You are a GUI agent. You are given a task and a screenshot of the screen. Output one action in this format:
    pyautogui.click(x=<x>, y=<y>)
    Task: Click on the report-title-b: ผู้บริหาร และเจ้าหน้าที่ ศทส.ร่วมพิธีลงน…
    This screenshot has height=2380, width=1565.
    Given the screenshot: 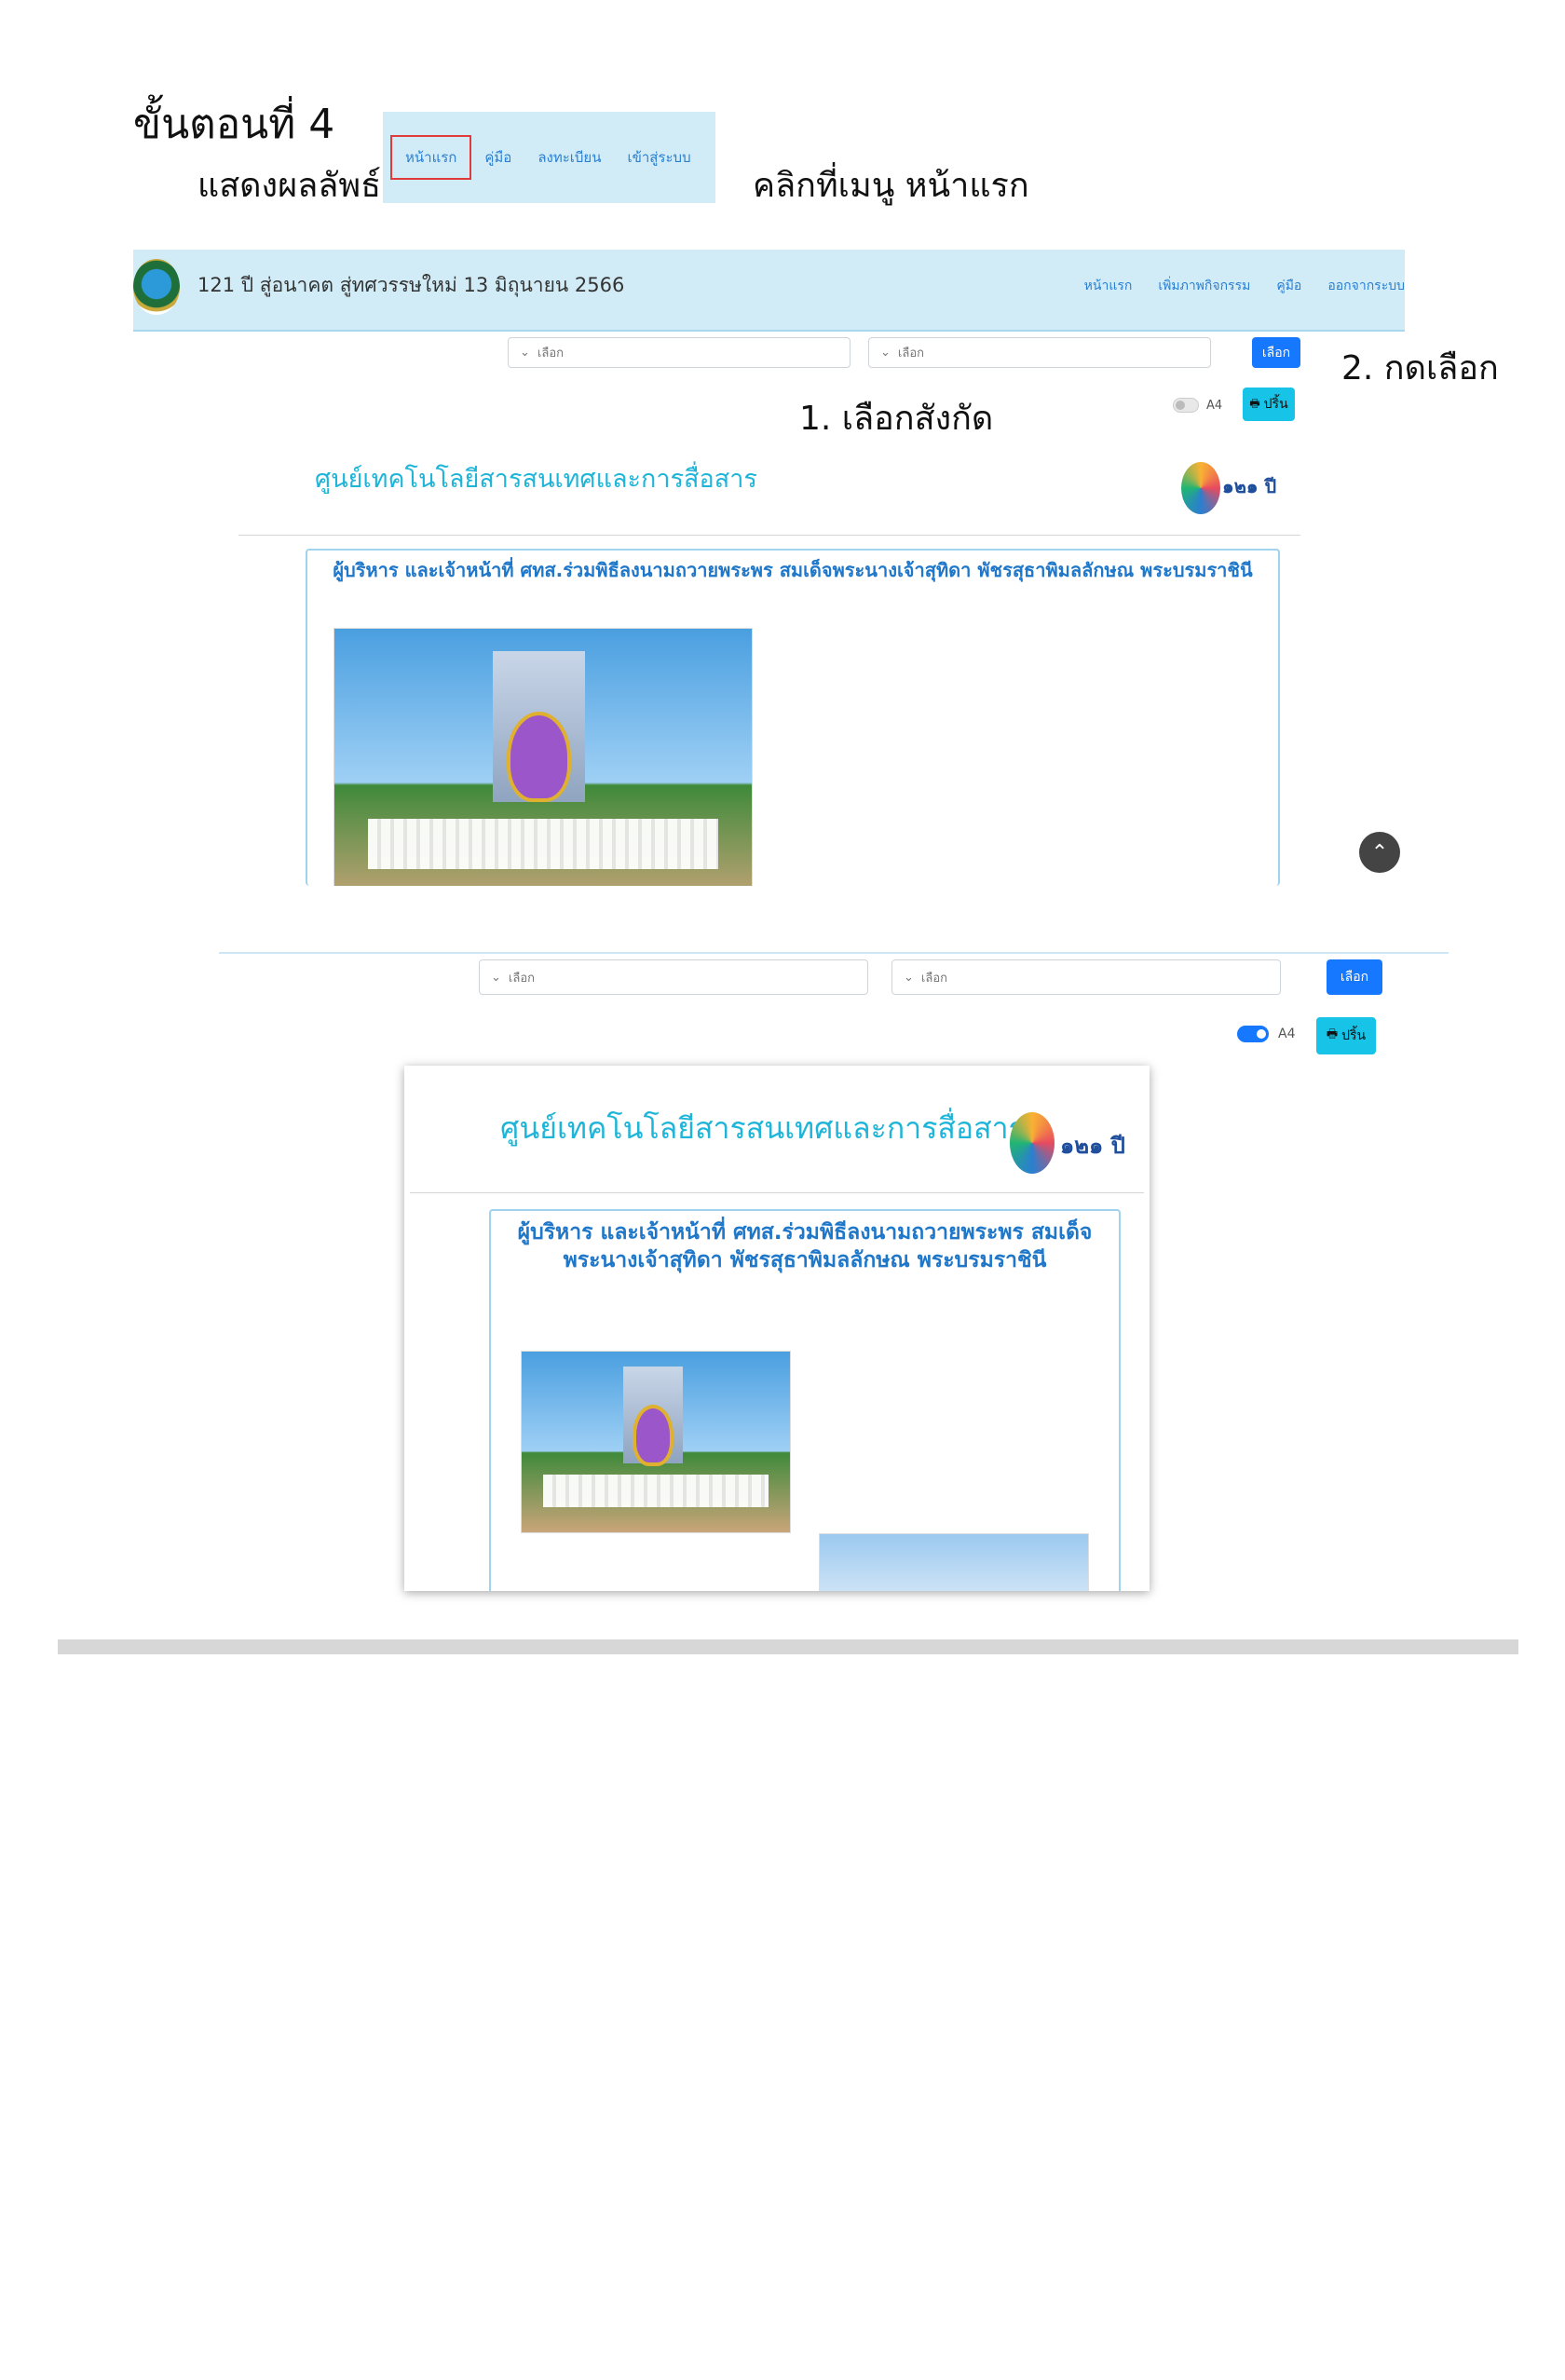 What is the action you would take?
    pyautogui.click(x=805, y=1246)
    